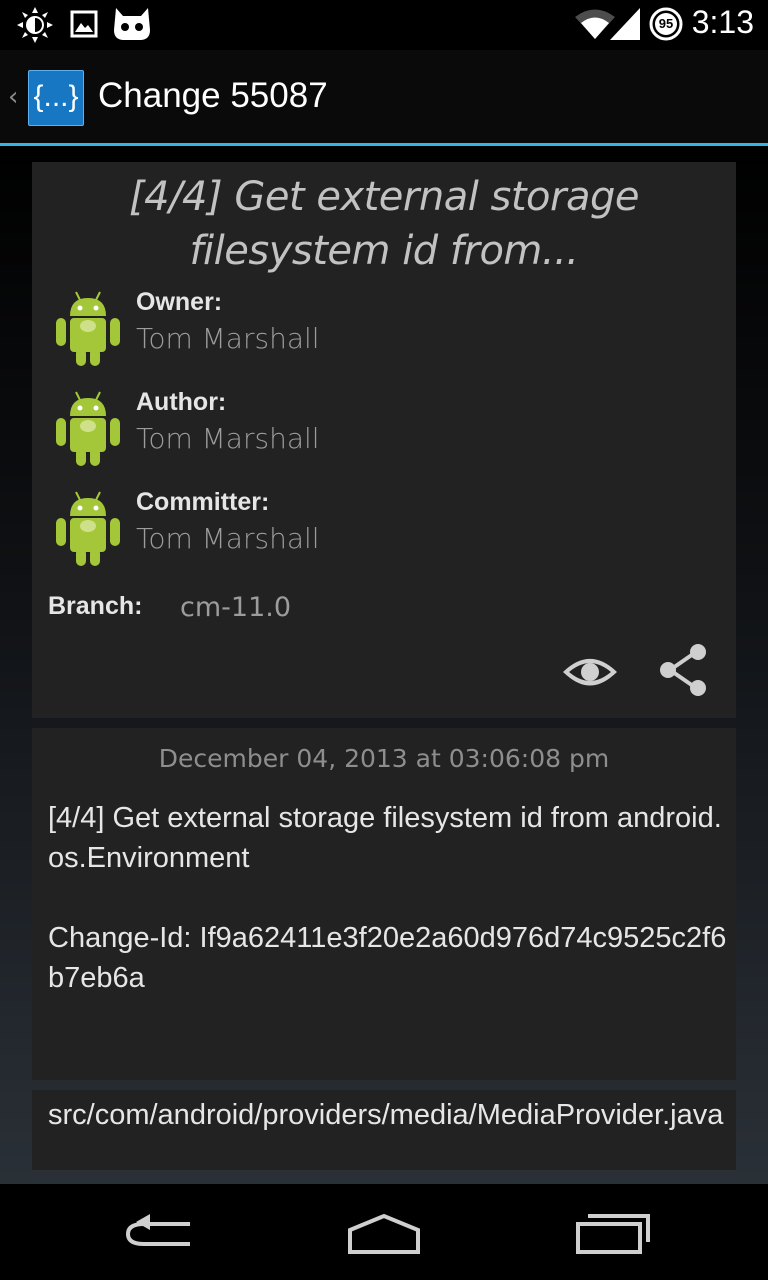 This screenshot has width=768, height=1280. Describe the element at coordinates (13, 97) in the screenshot. I see `chevron-left-icon: ‹` at that location.